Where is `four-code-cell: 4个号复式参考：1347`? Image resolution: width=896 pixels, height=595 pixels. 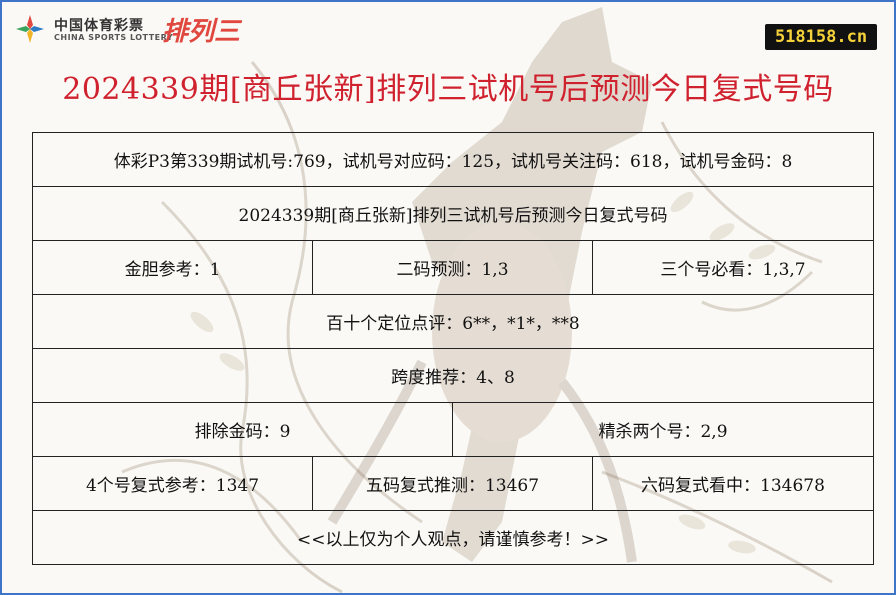
four-code-cell: 4个号复式参考：1347 is located at coordinates (172, 483).